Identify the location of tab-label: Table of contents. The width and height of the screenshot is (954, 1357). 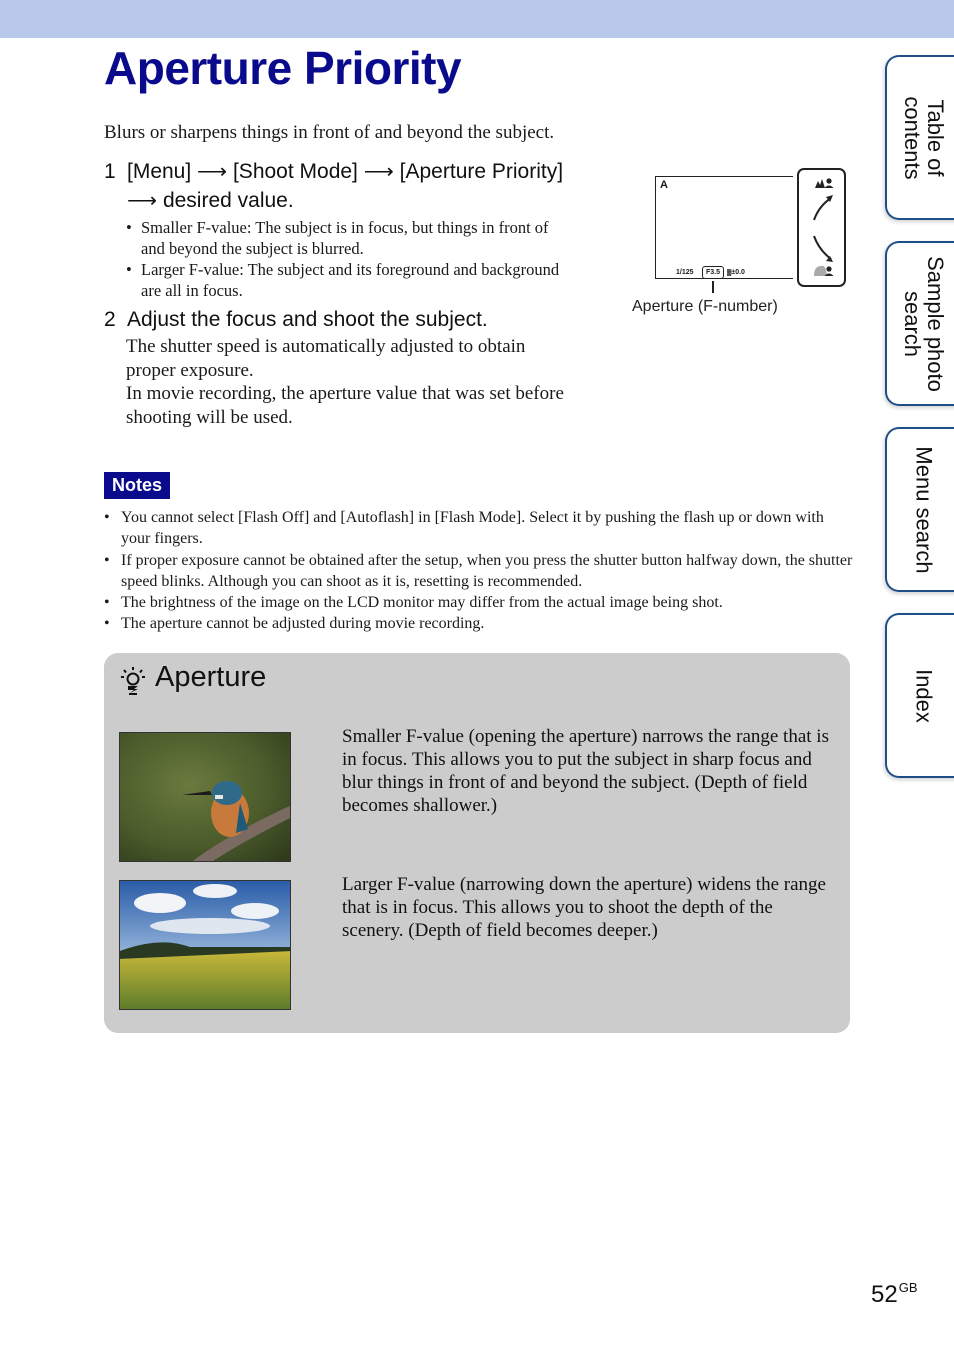
(923, 137).